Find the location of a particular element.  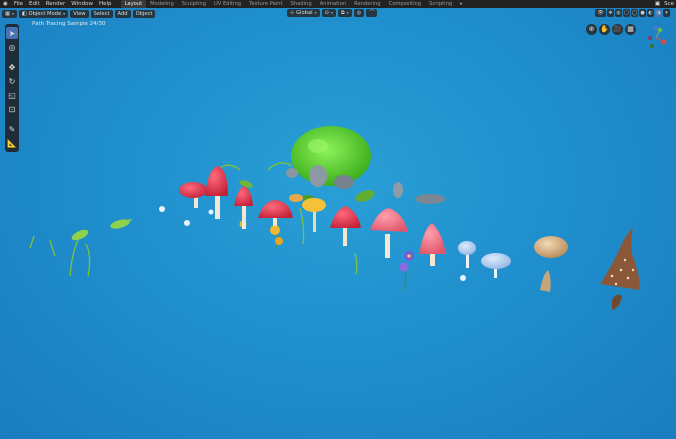

menu-add: Add is located at coordinates (122, 13).